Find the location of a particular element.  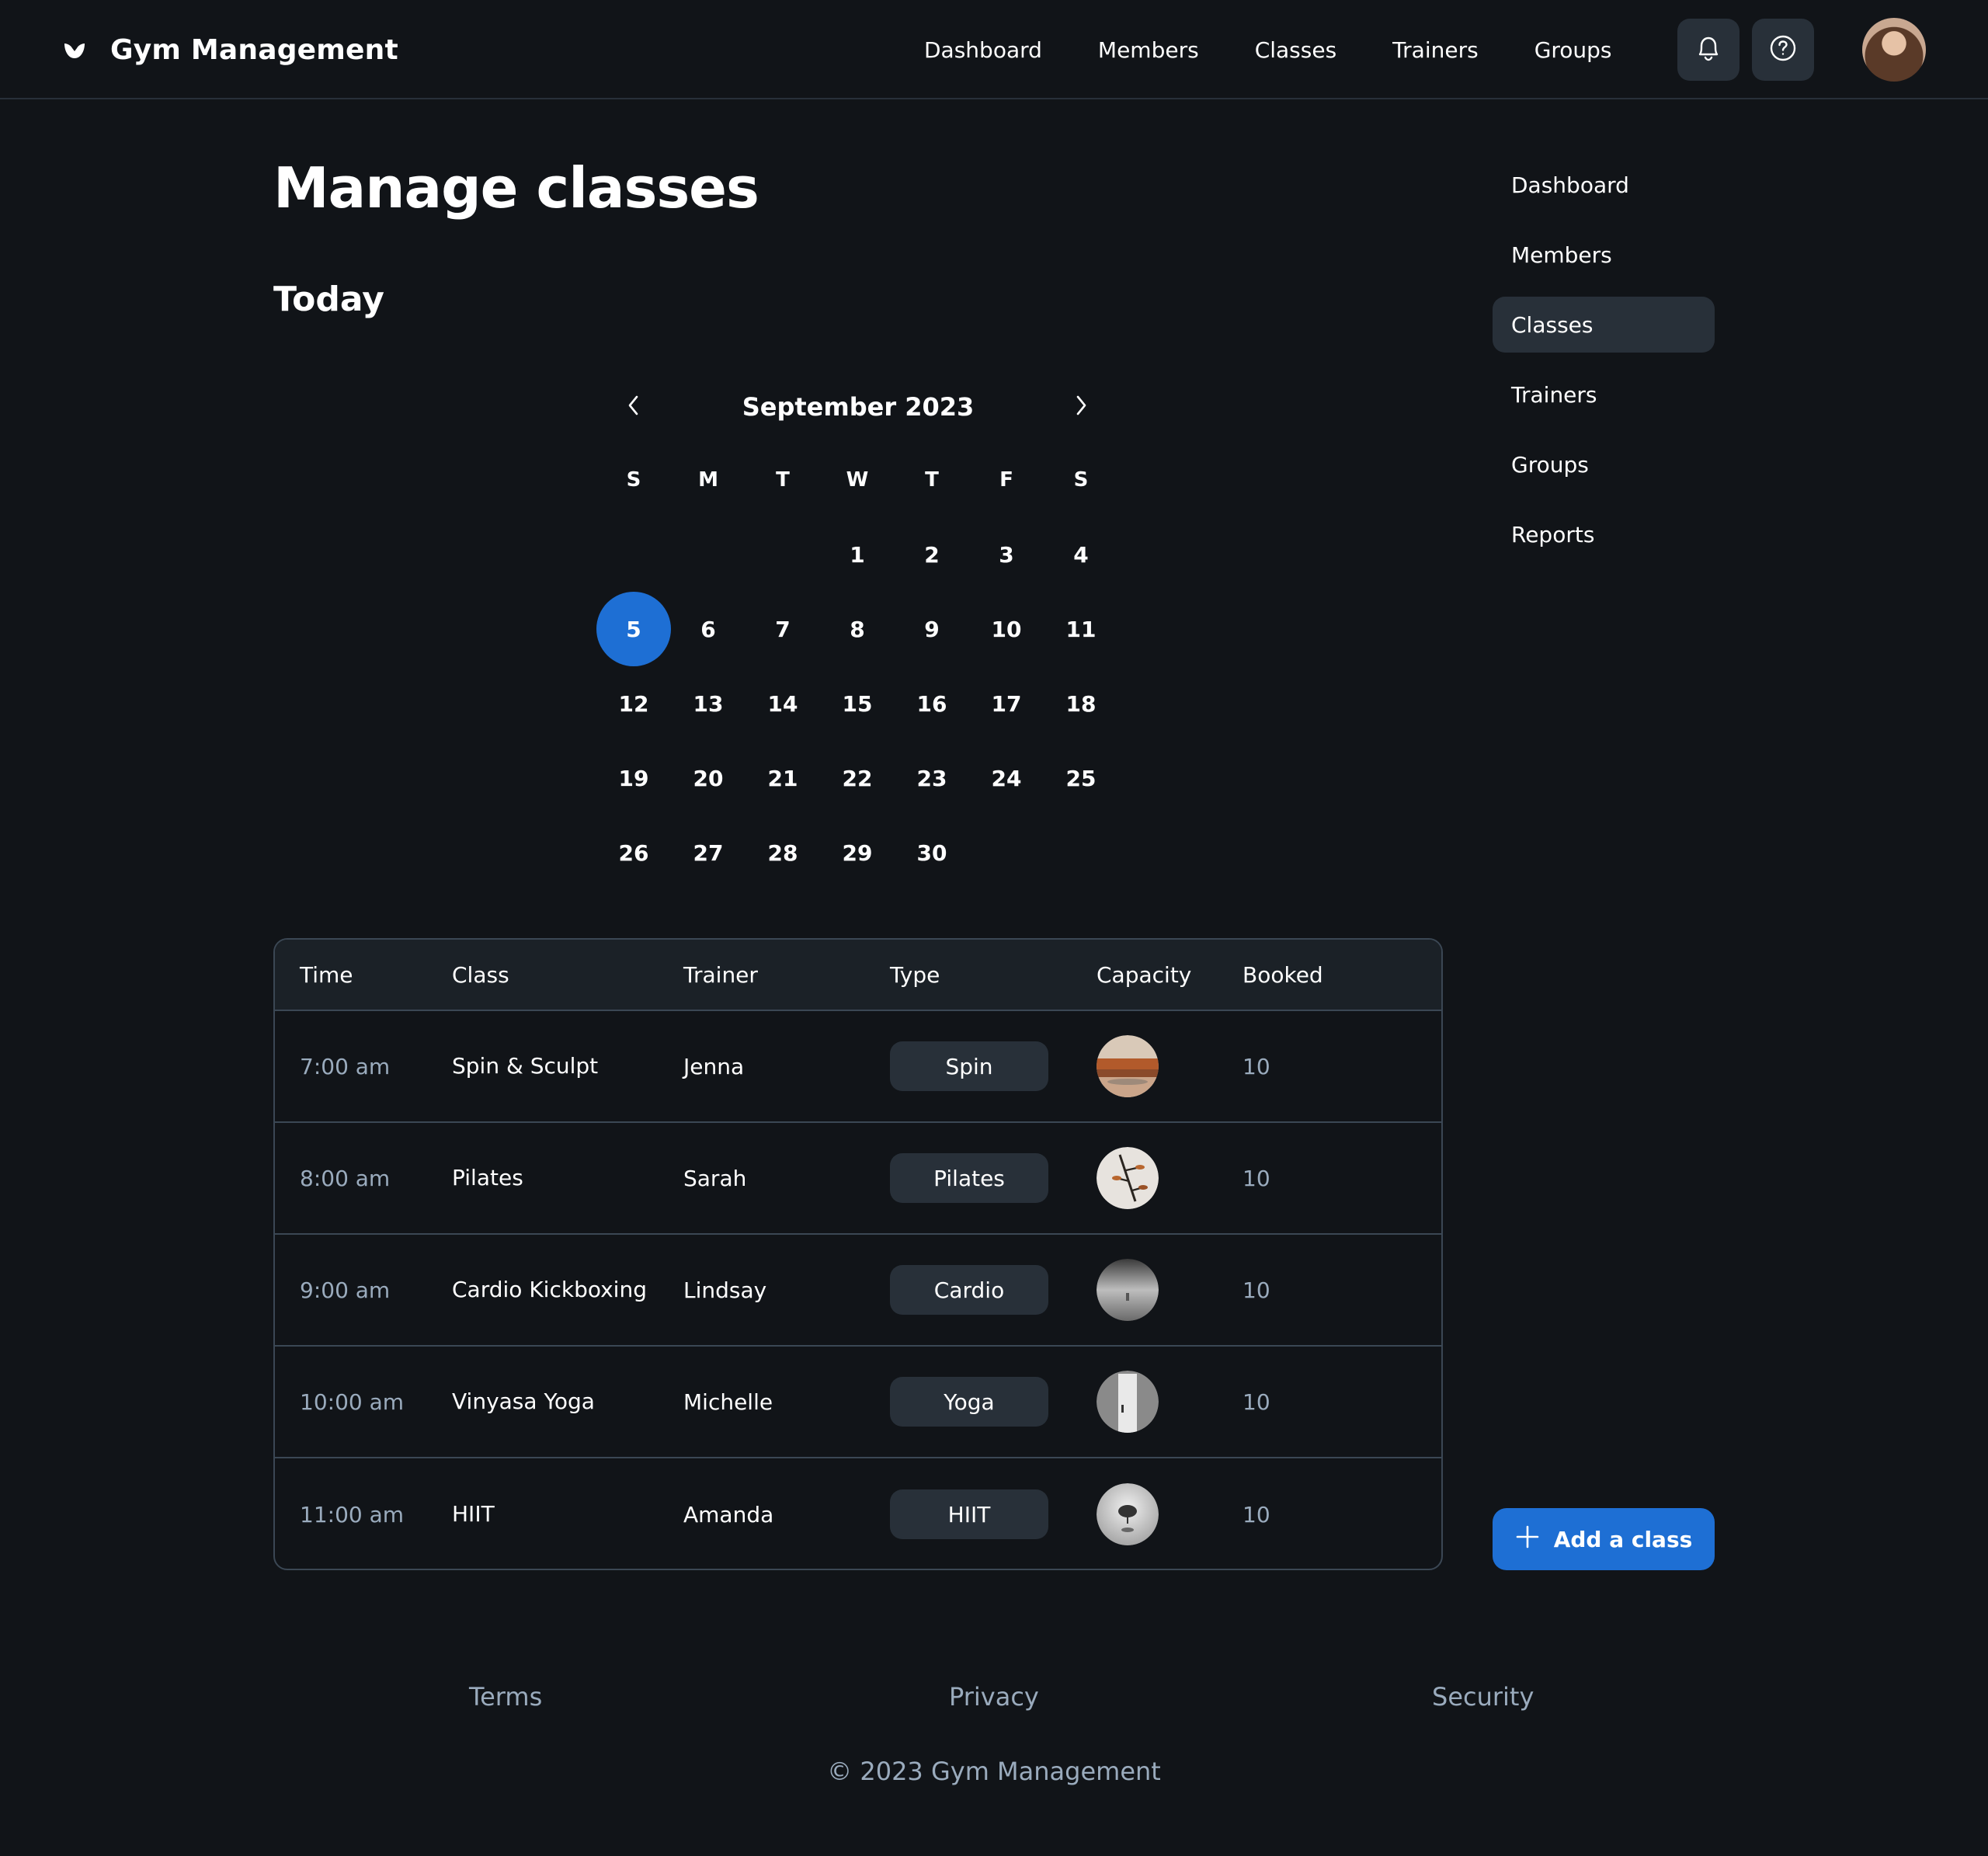

add-class-button: Add a class is located at coordinates (1604, 1539).